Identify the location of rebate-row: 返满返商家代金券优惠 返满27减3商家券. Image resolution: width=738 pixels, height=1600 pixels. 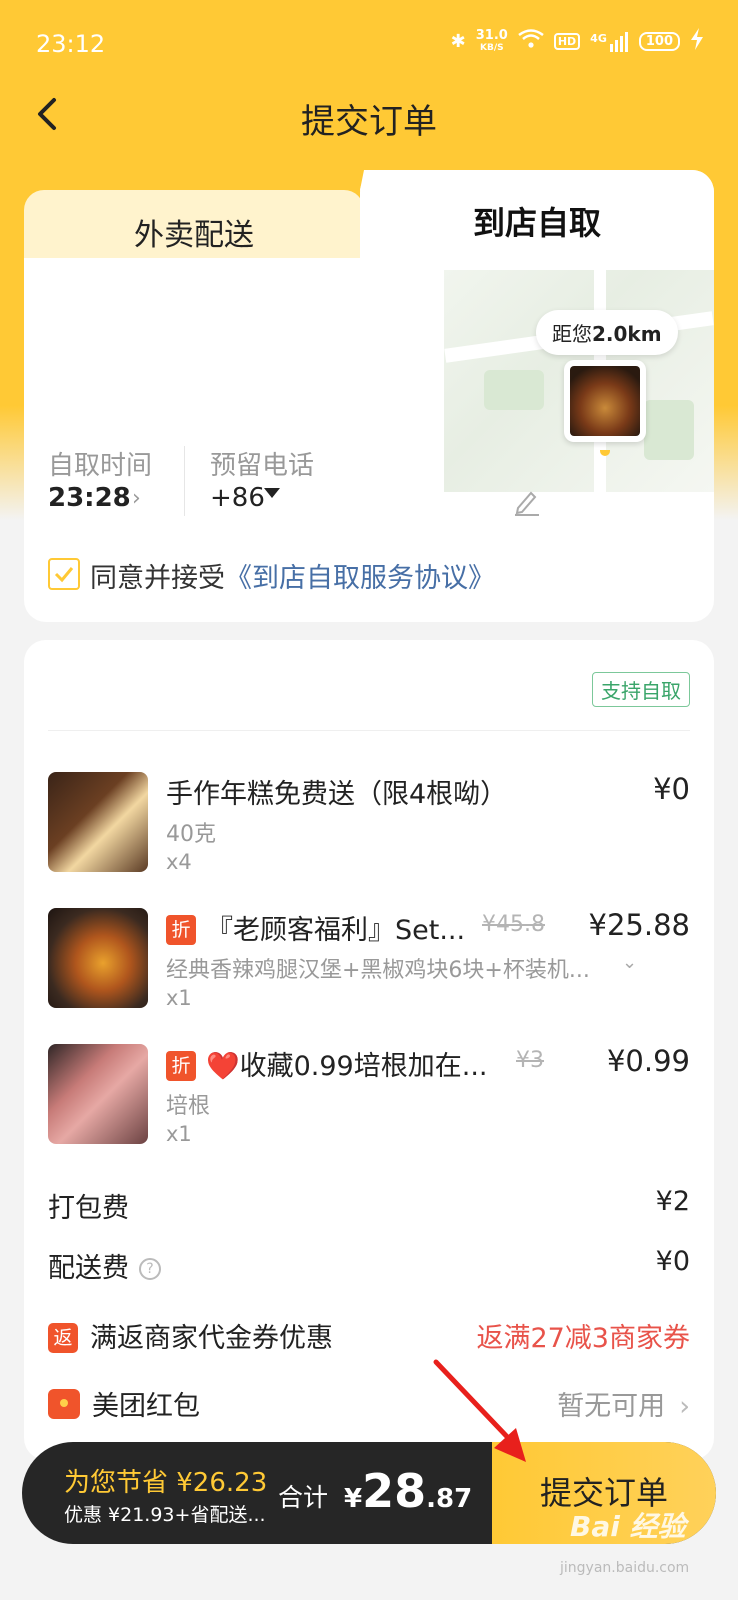
(369, 1336).